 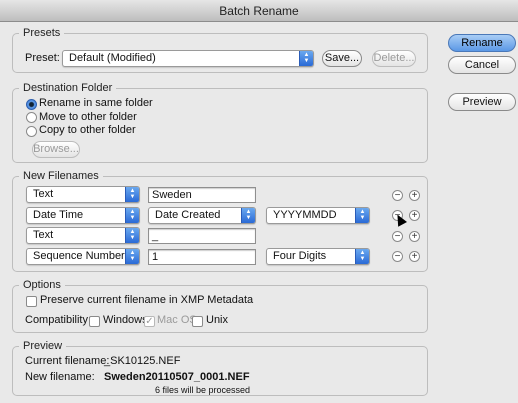 I want to click on files-processed-text: 6 files will be processed, so click(x=203, y=390).